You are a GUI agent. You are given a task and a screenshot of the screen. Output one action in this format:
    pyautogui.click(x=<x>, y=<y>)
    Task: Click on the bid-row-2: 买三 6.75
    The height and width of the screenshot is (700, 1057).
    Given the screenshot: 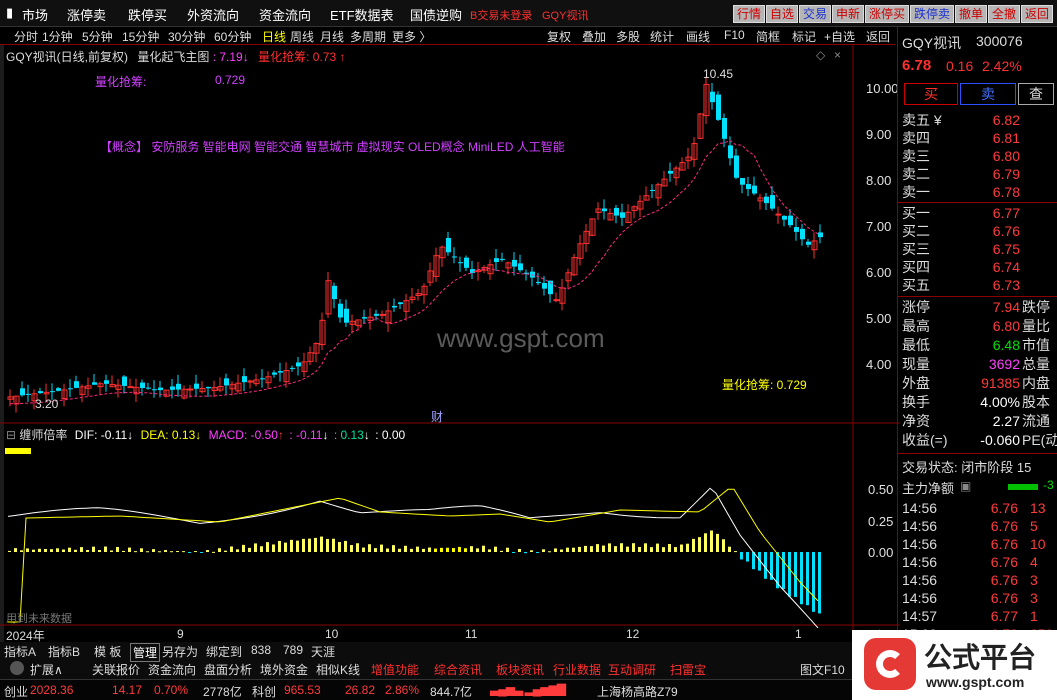 What is the action you would take?
    pyautogui.click(x=961, y=249)
    